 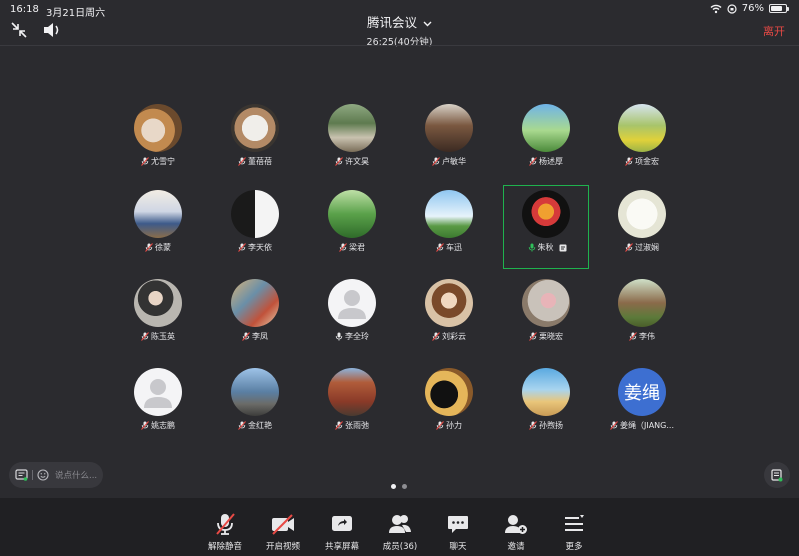 What do you see at coordinates (399, 21) in the screenshot?
I see `meeting-title: 腾讯会议` at bounding box center [399, 21].